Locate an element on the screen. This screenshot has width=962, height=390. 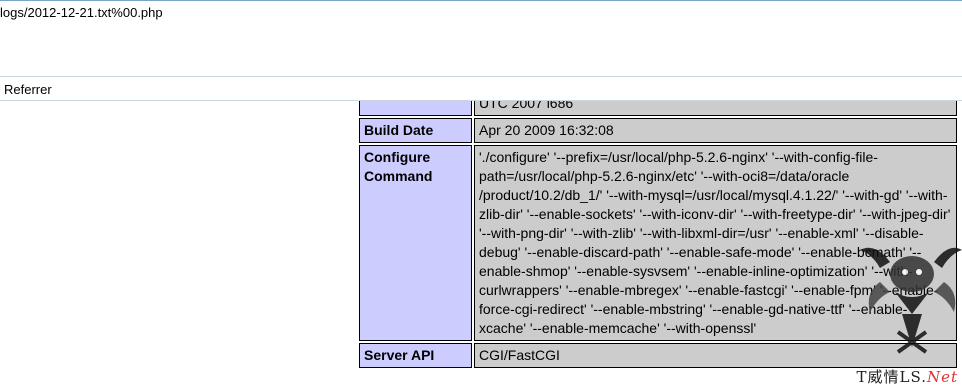
row-label is located at coordinates (415, 108).